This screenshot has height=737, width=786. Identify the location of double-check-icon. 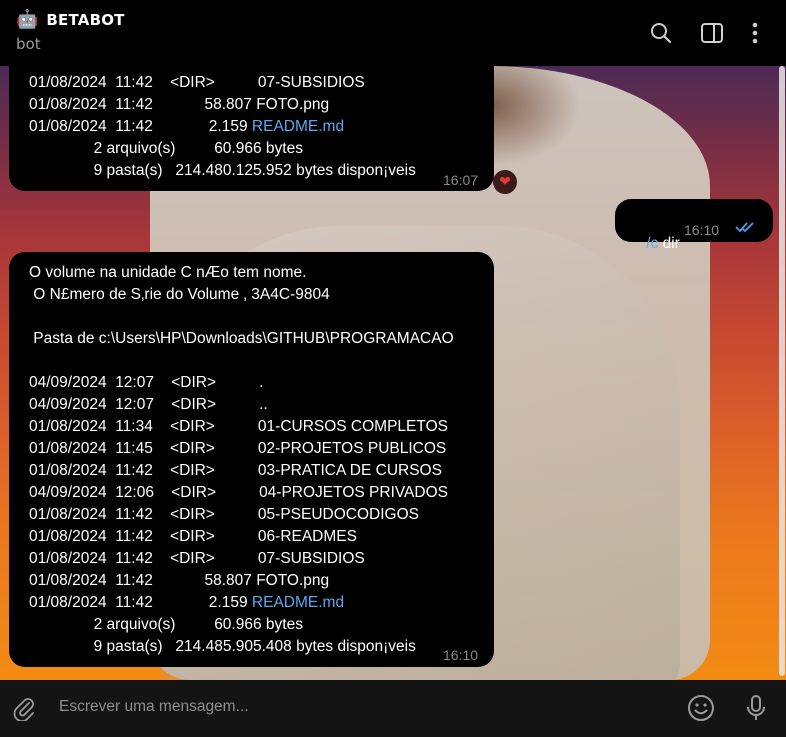
(746, 230).